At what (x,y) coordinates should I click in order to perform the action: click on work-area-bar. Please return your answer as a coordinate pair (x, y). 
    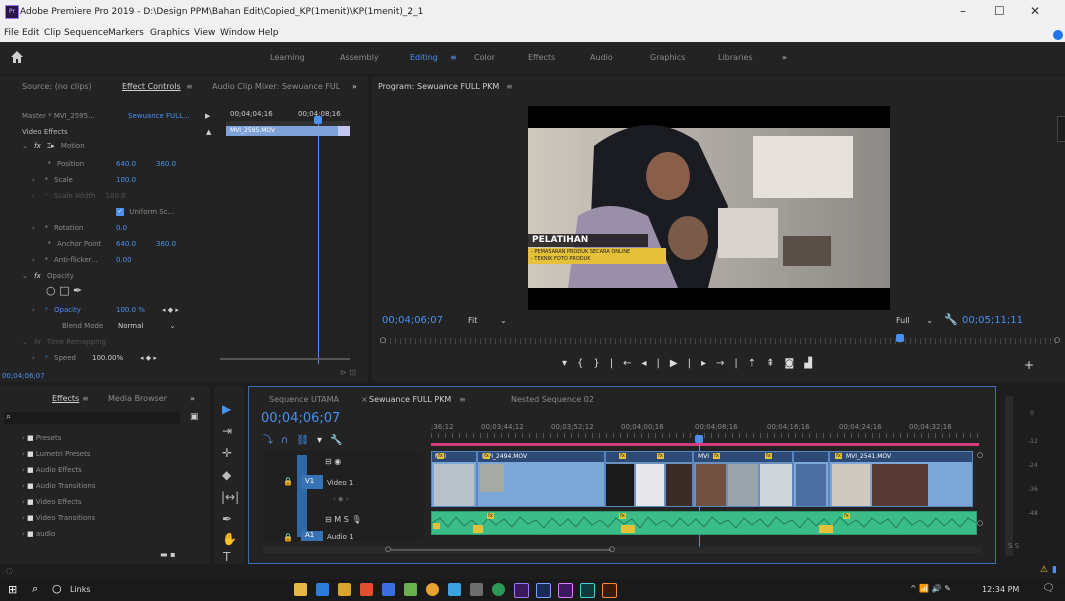
    Looking at the image, I should click on (705, 444).